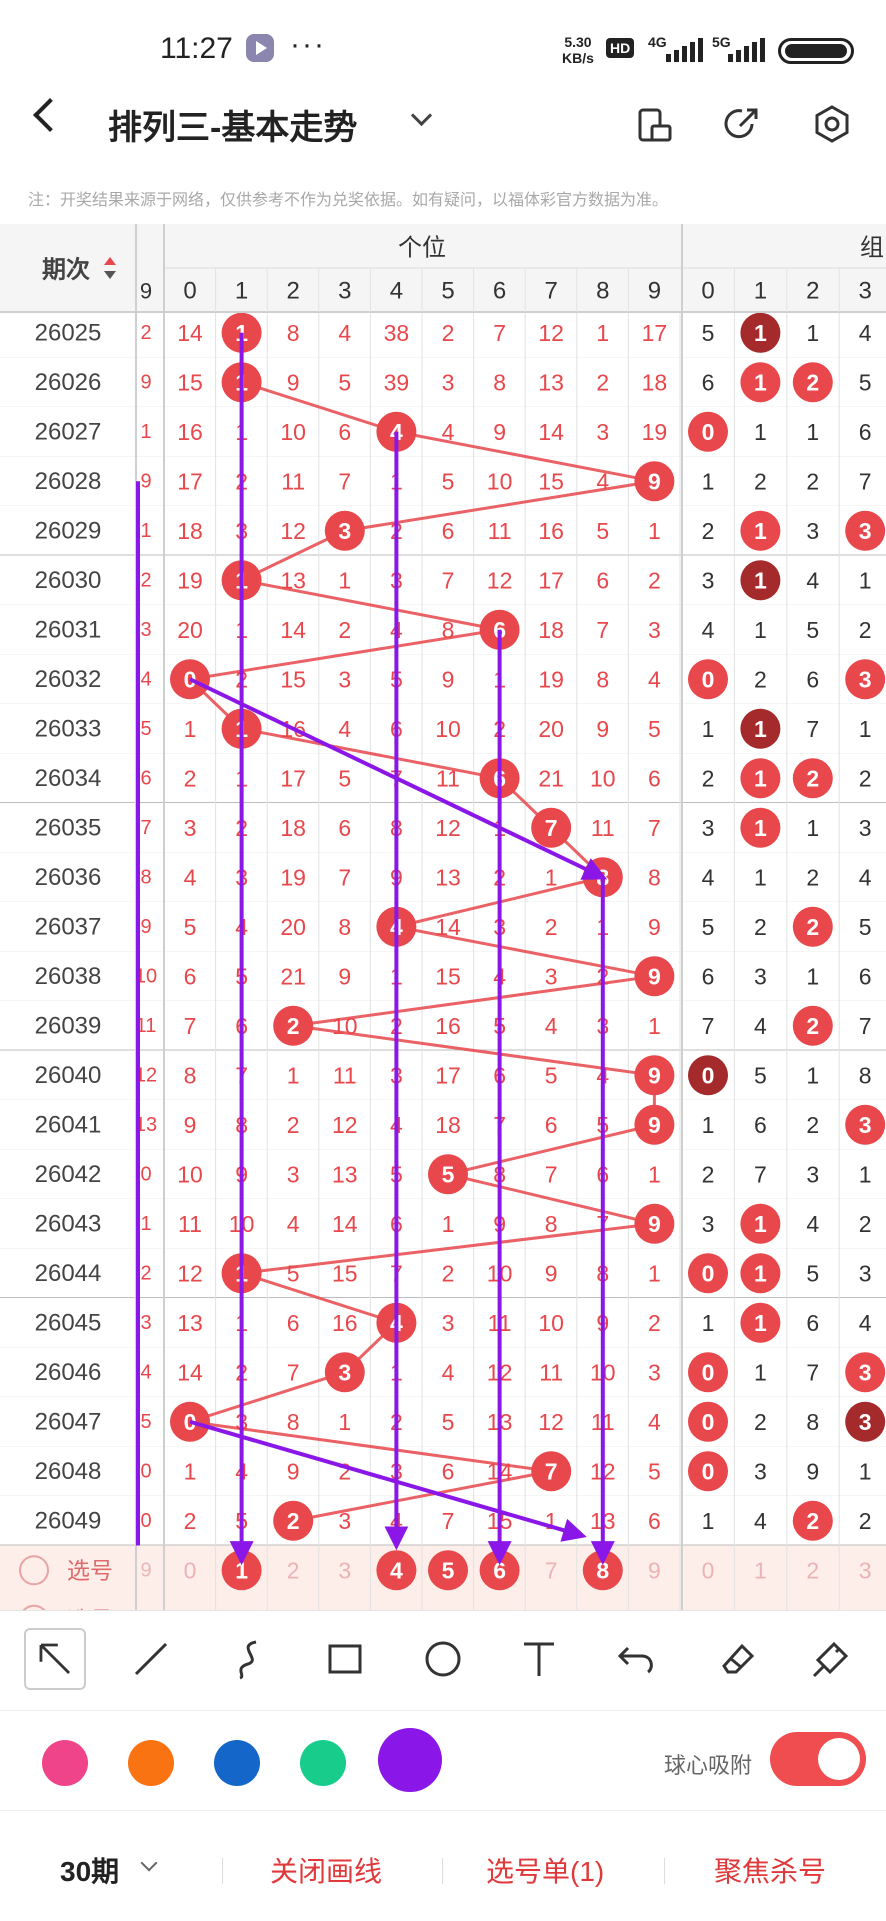 The height and width of the screenshot is (1921, 886). Describe the element at coordinates (742, 124) in the screenshot. I see `share-icon` at that location.